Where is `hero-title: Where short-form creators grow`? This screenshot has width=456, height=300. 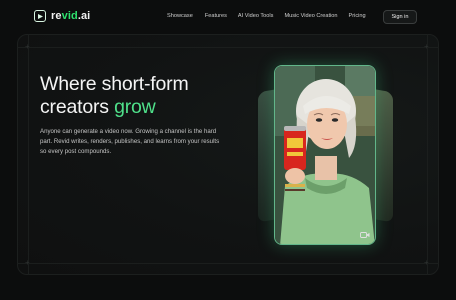 hero-title: Where short-form creators grow is located at coordinates (140, 96).